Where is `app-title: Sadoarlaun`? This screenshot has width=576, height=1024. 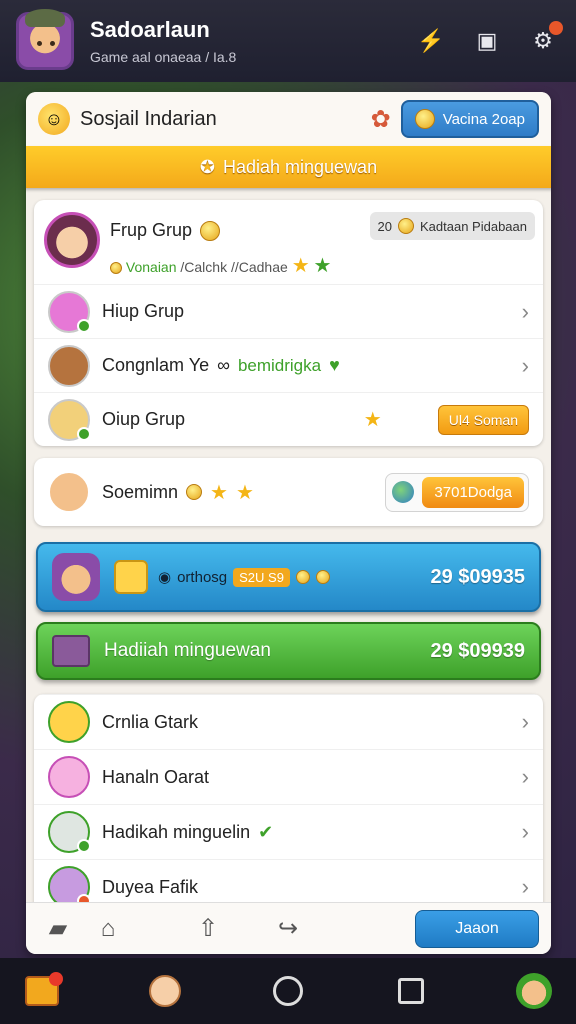 app-title: Sadoarlaun is located at coordinates (150, 29).